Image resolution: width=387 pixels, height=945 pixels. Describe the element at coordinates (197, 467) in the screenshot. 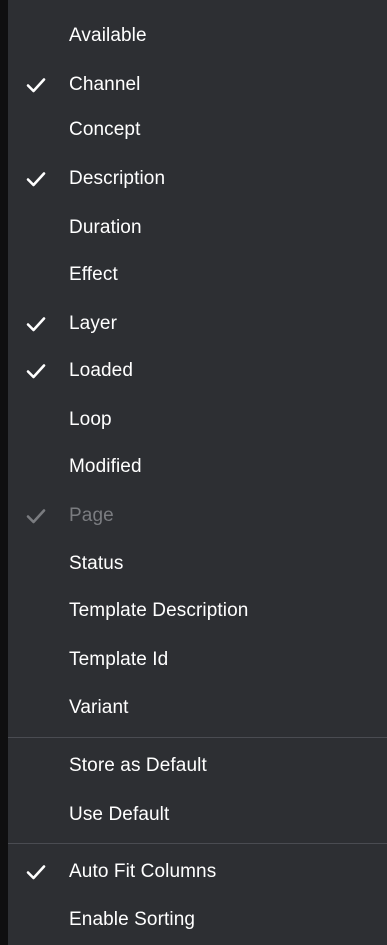

I see `menu-item-modified: Modified` at that location.